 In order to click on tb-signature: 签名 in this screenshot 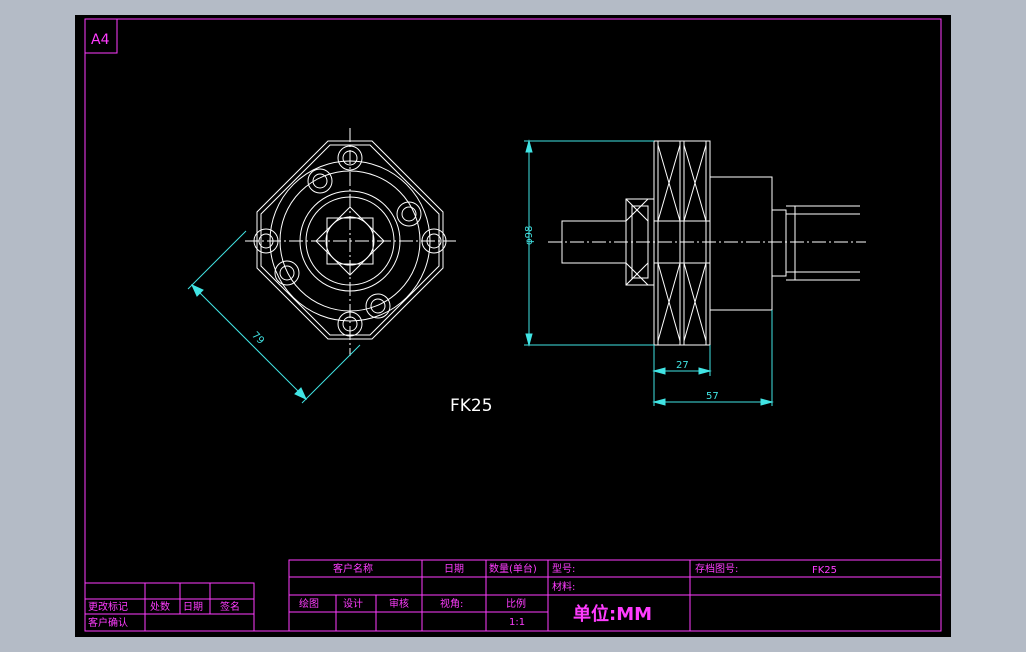, I will do `click(230, 606)`.